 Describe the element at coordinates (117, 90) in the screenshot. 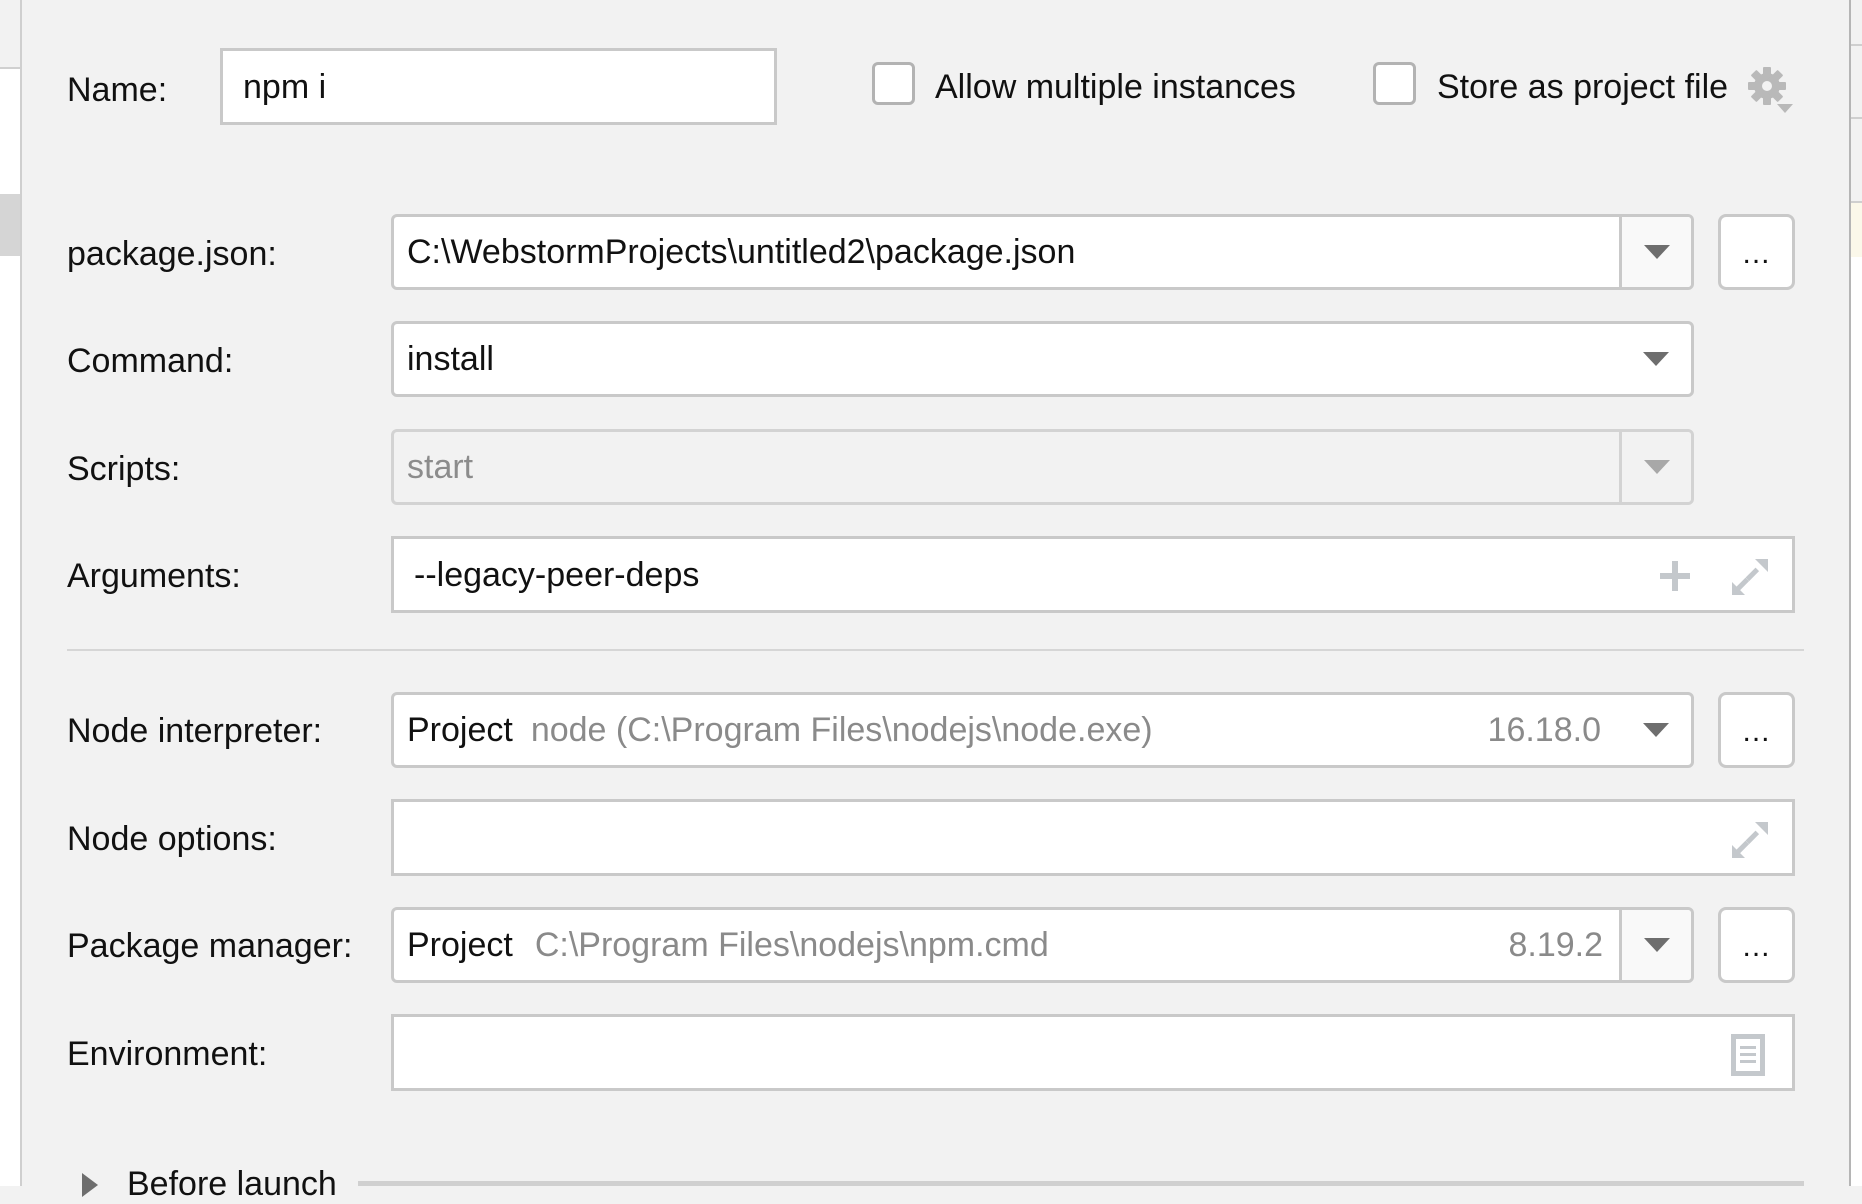

I see `name-label: Name:` at that location.